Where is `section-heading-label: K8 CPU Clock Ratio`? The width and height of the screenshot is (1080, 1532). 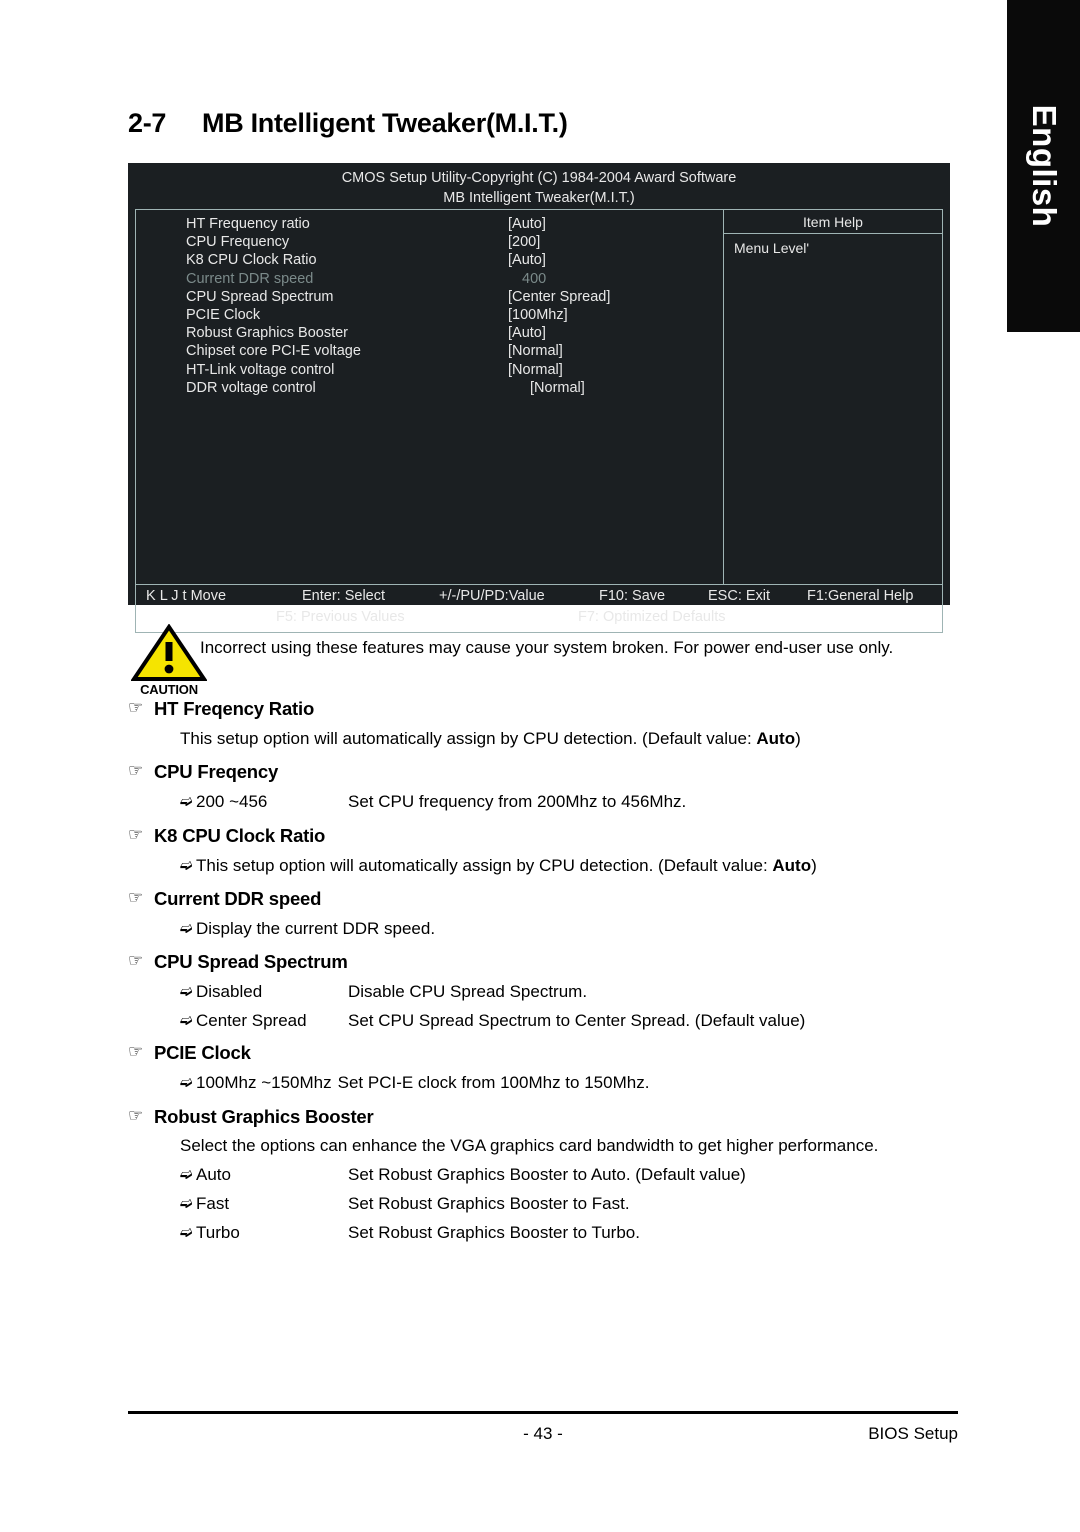
section-heading-label: K8 CPU Clock Ratio is located at coordinates (240, 835).